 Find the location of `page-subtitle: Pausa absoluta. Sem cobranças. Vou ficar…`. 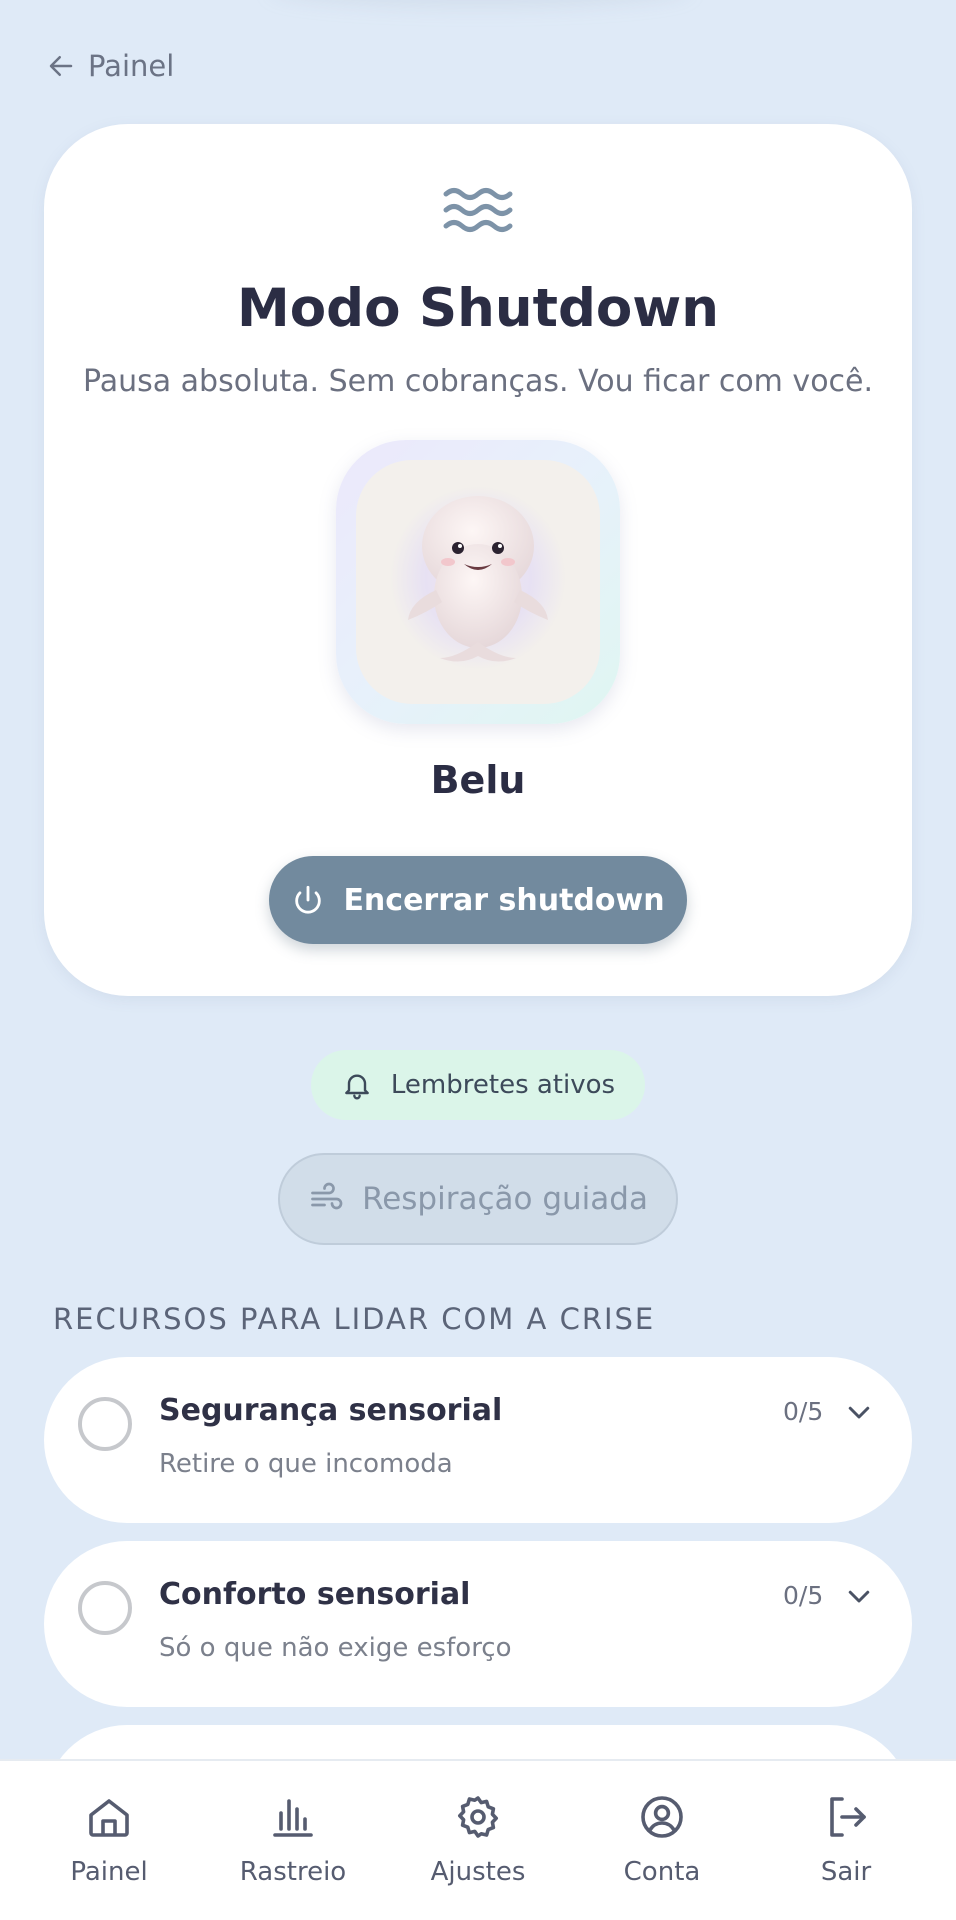

page-subtitle: Pausa absoluta. Sem cobranças. Vou ficar… is located at coordinates (478, 381).